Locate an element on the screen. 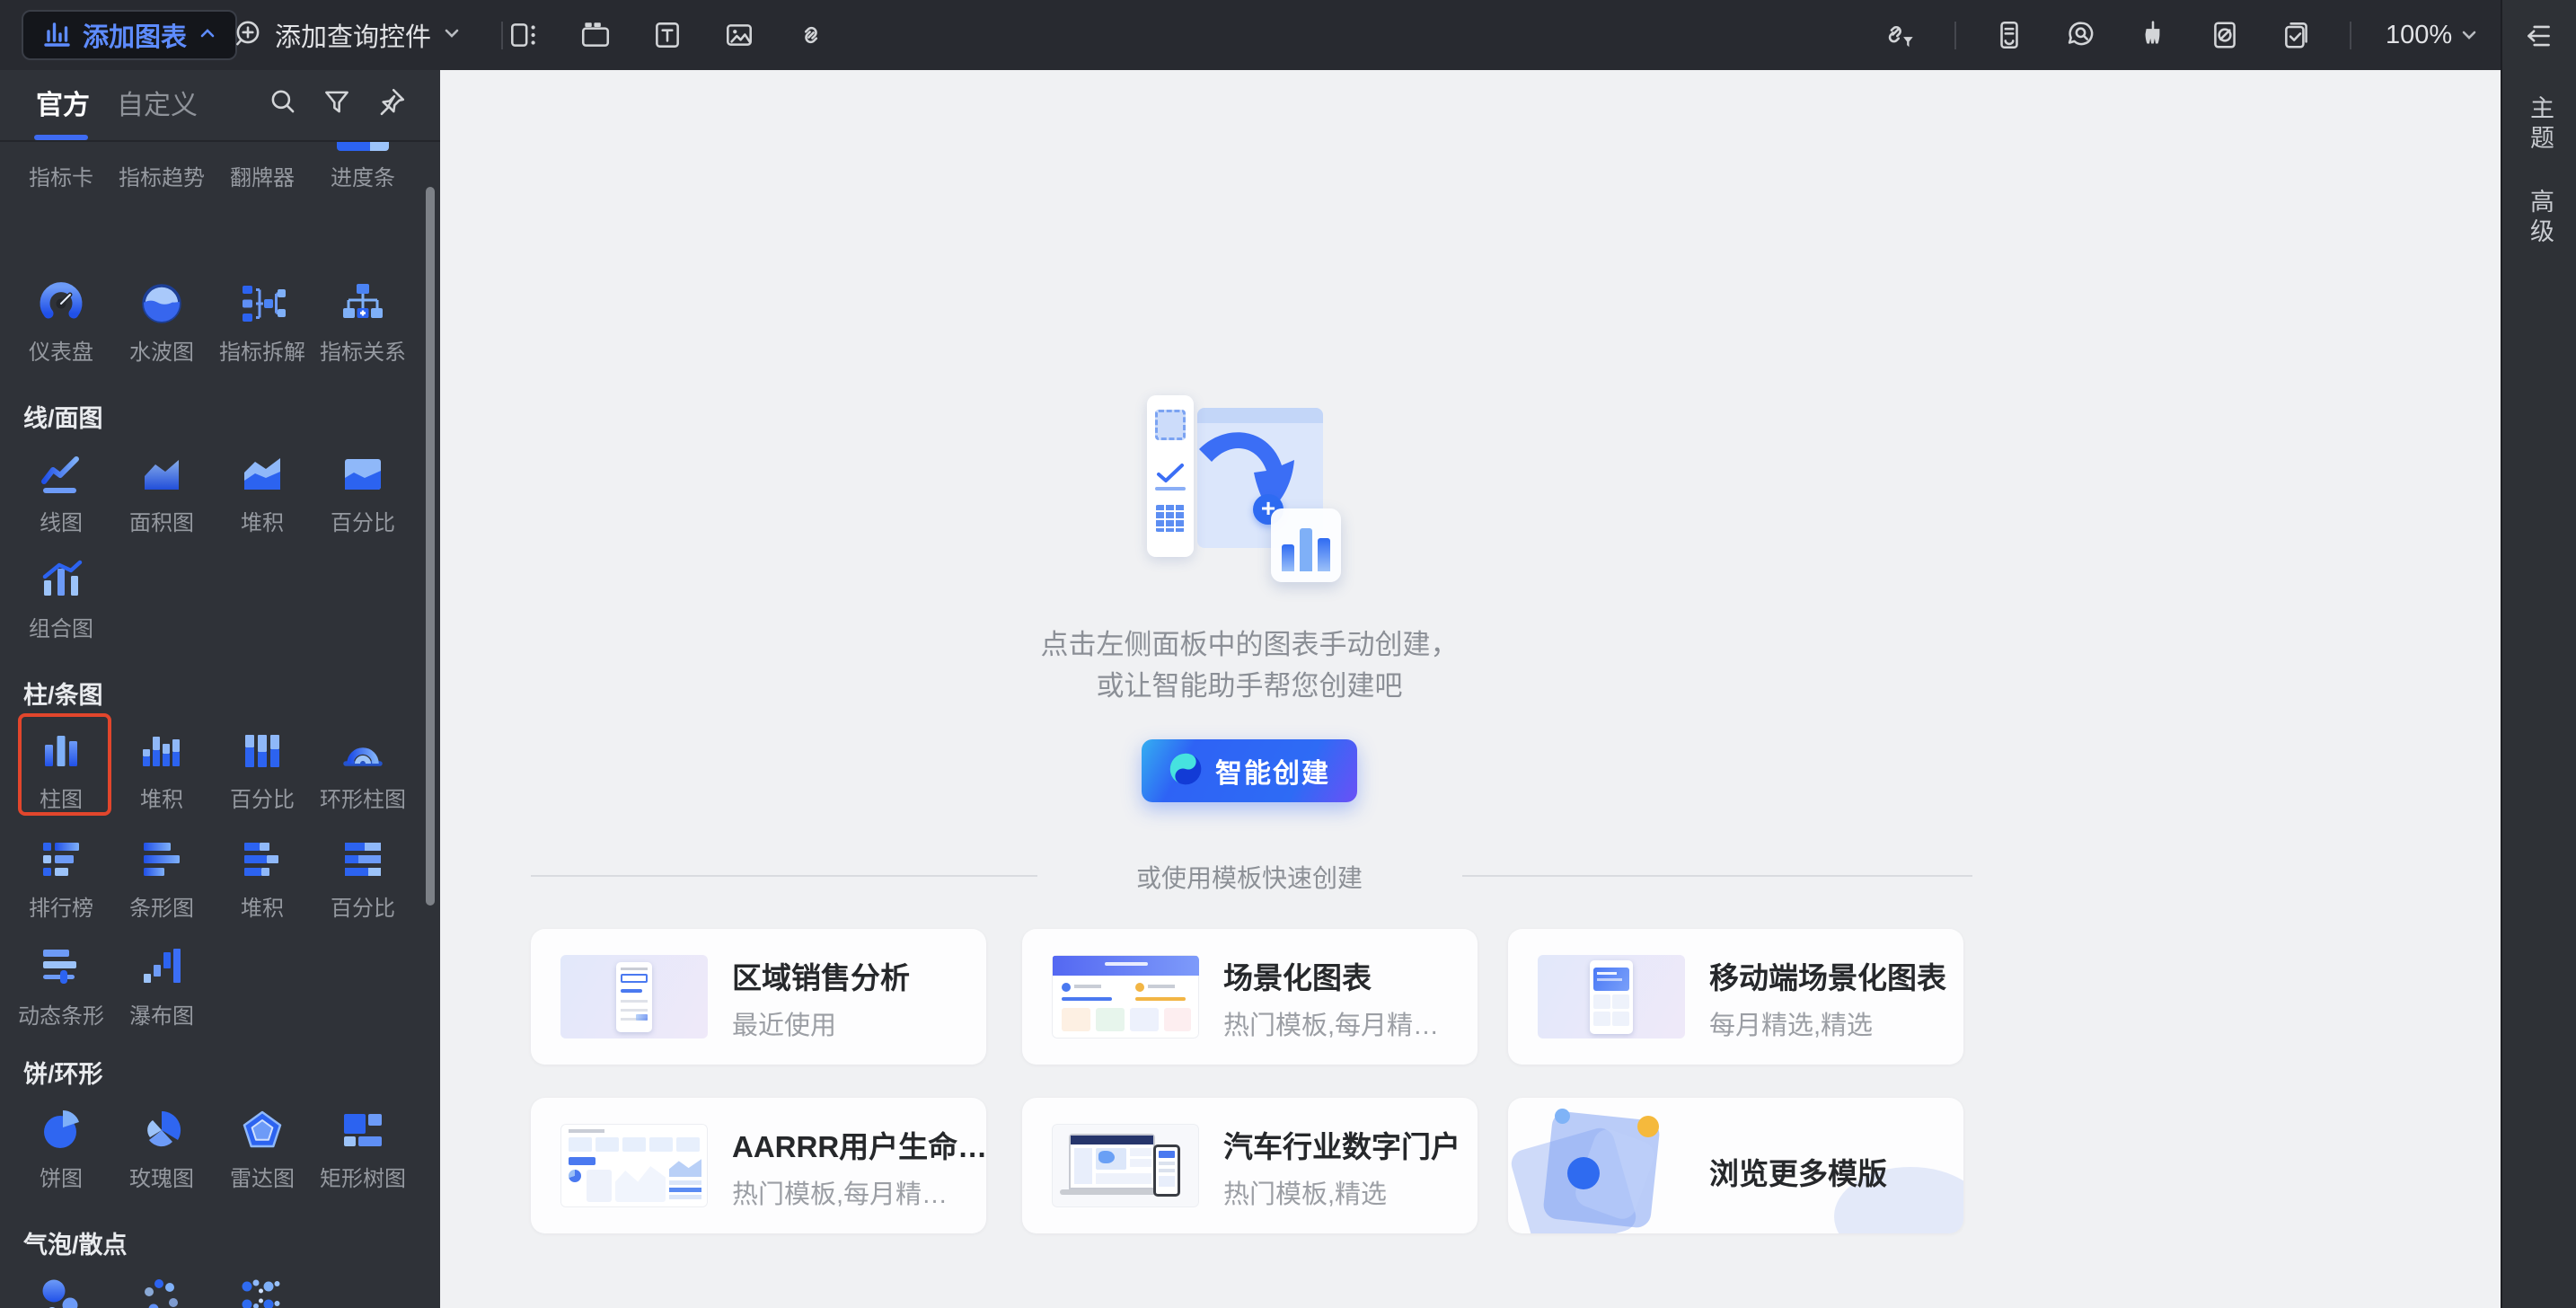  chart-type-hbar-stack: 堆积 is located at coordinates (262, 879).